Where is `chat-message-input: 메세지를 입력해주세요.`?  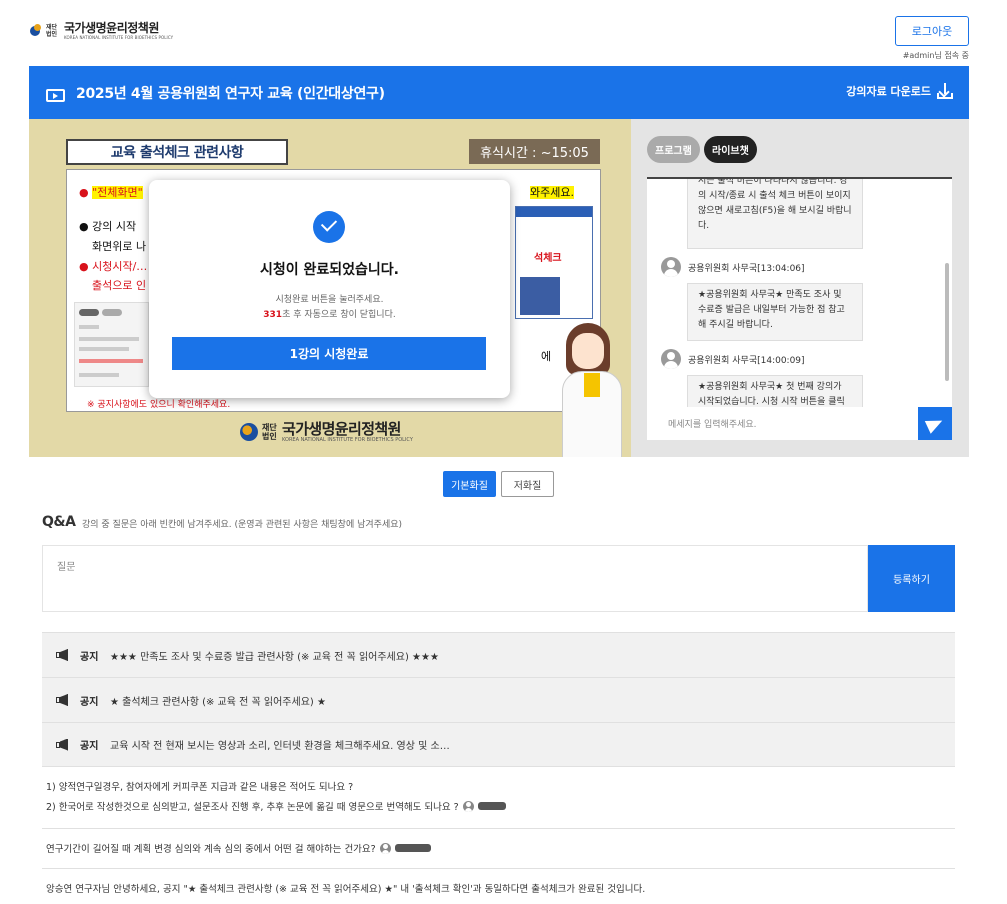 chat-message-input: 메세지를 입력해주세요. is located at coordinates (782, 423).